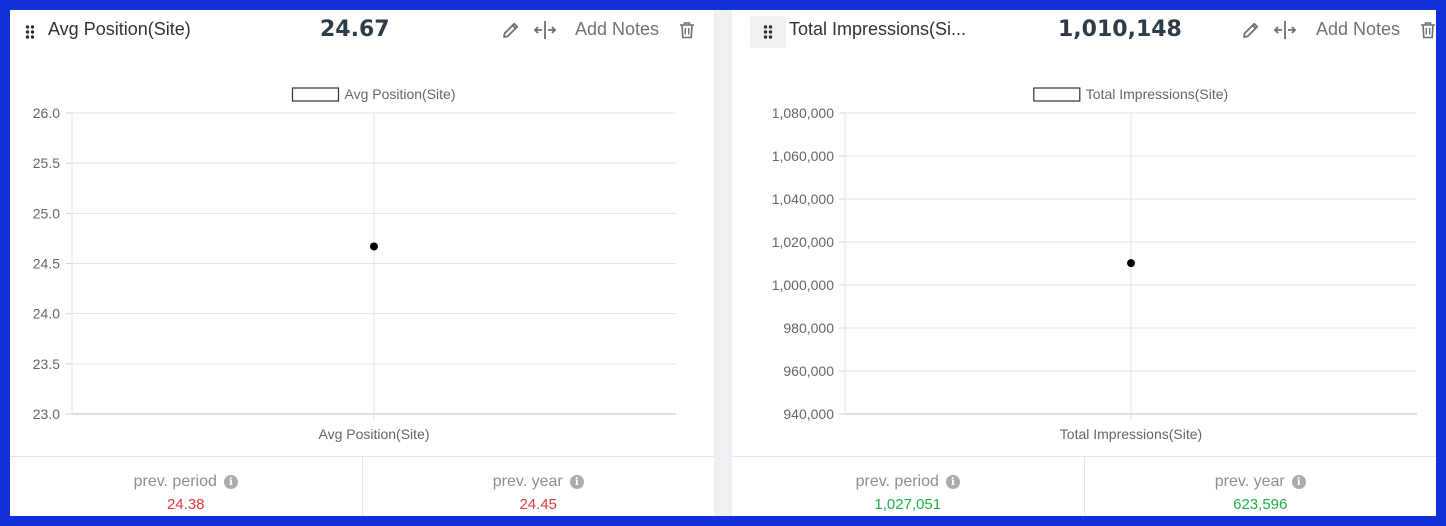  Describe the element at coordinates (1120, 29) in the screenshot. I see `widget-value: 1,010,148` at that location.